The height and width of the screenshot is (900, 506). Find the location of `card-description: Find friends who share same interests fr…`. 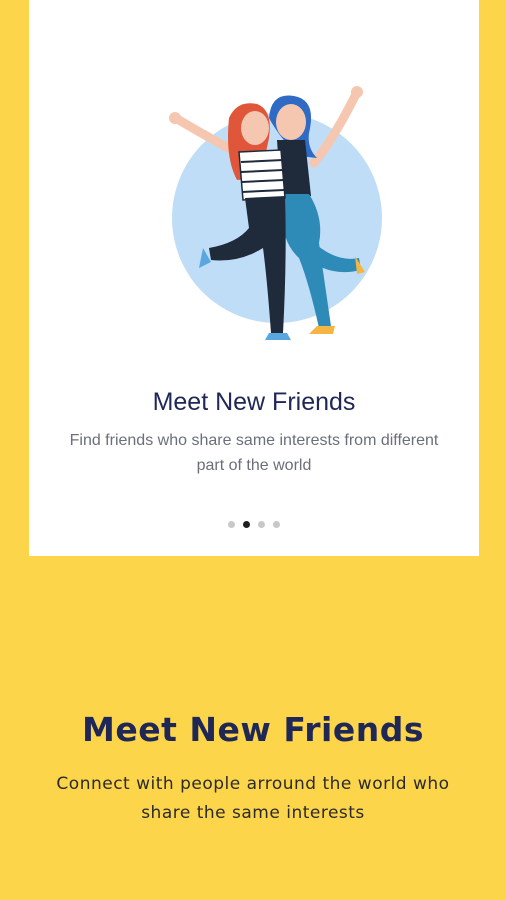

card-description: Find friends who share same interests fr… is located at coordinates (254, 453).